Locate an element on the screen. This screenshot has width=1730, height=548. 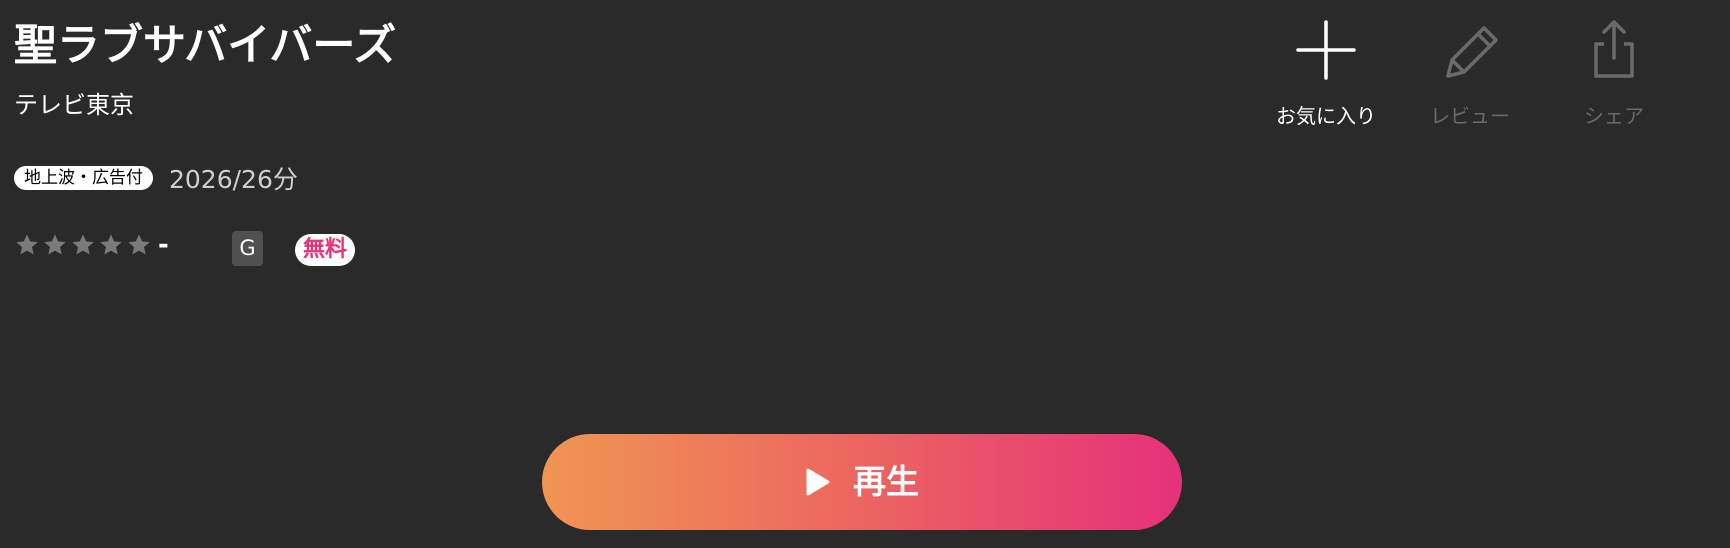
review-label: レビュー is located at coordinates (1470, 116).